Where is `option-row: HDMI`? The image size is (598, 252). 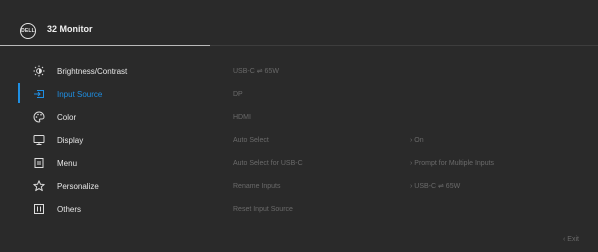
option-row: HDMI is located at coordinates (299, 117).